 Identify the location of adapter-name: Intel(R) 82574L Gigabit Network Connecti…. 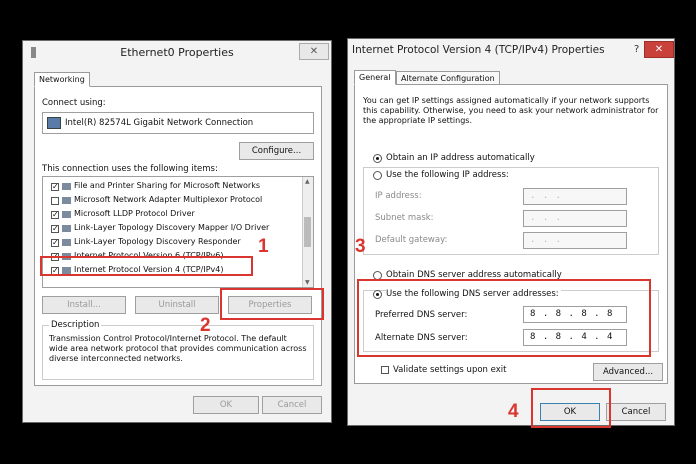
(159, 123).